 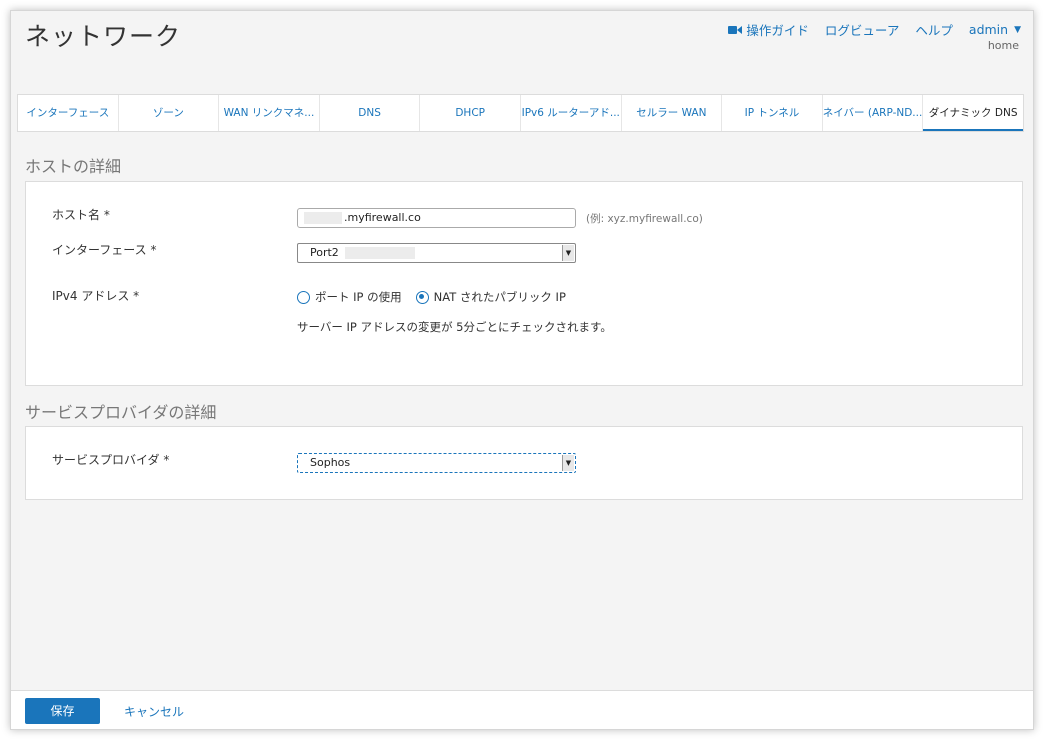 What do you see at coordinates (1017, 29) in the screenshot?
I see `caret-down-icon: ▼` at bounding box center [1017, 29].